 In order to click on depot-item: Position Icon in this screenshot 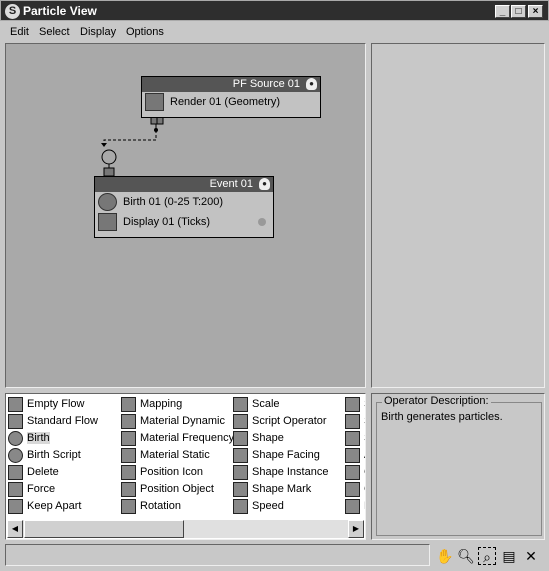, I will do `click(161, 472)`.